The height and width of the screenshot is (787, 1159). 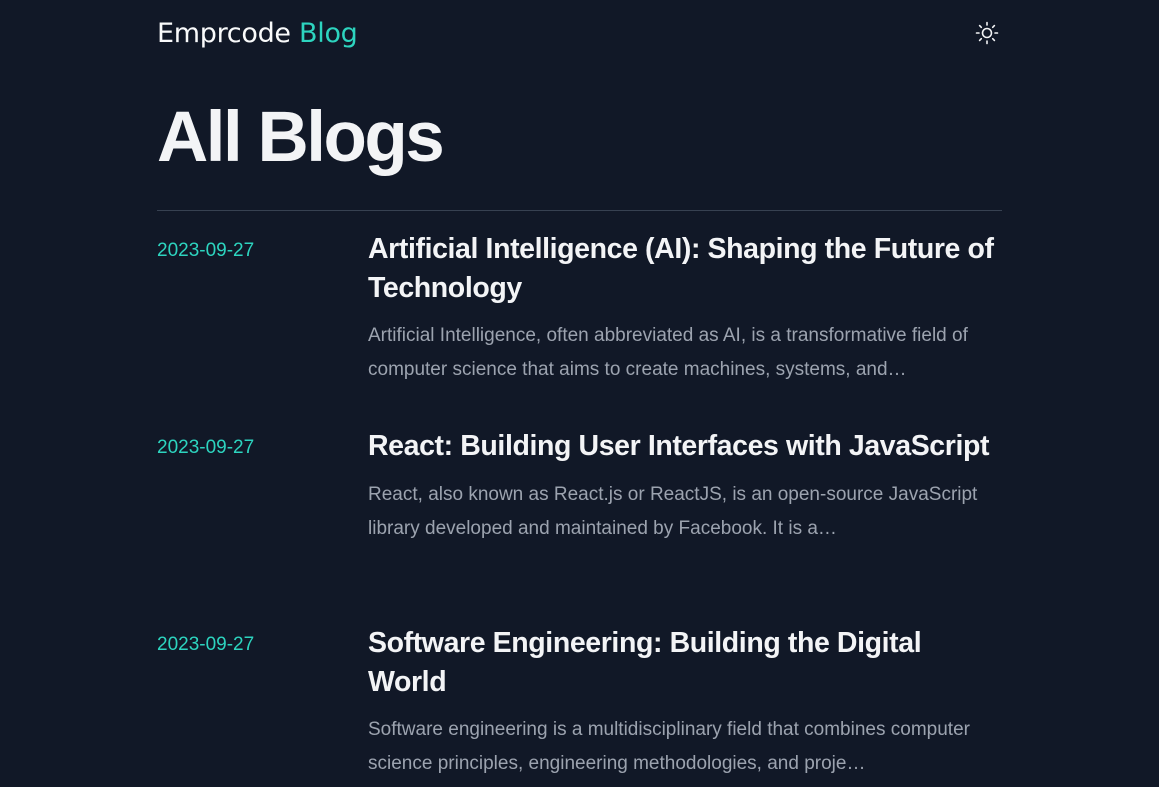 I want to click on sun-icon, so click(x=987, y=33).